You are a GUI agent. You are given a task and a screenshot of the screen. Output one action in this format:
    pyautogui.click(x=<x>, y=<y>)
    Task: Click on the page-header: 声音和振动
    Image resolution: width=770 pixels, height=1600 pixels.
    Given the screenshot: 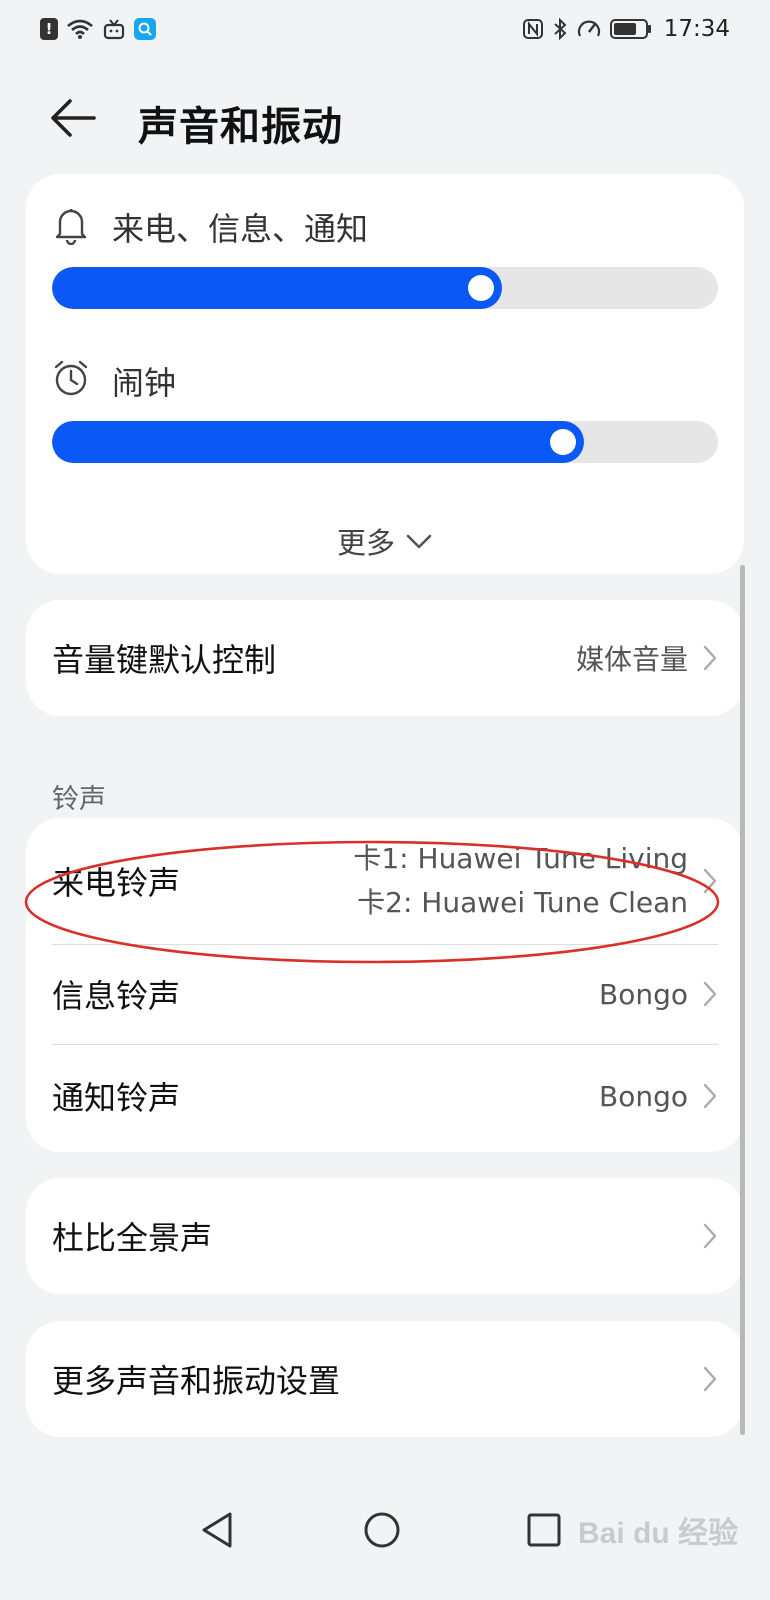 What is the action you would take?
    pyautogui.click(x=385, y=120)
    